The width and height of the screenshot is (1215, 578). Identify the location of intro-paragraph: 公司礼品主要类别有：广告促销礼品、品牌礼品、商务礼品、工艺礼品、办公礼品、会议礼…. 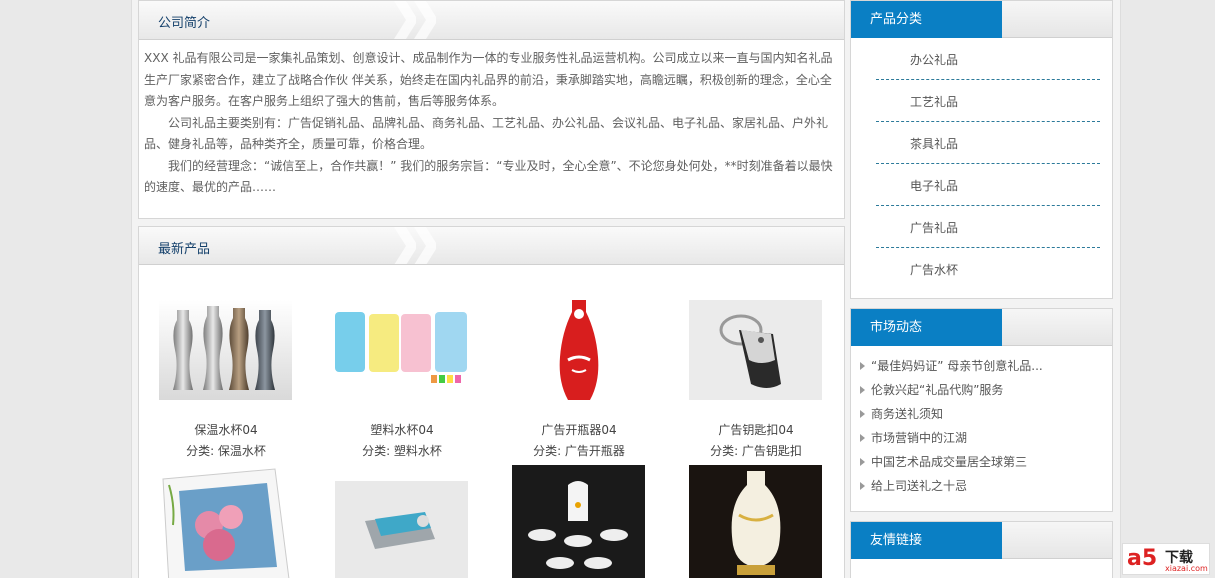
(486, 133).